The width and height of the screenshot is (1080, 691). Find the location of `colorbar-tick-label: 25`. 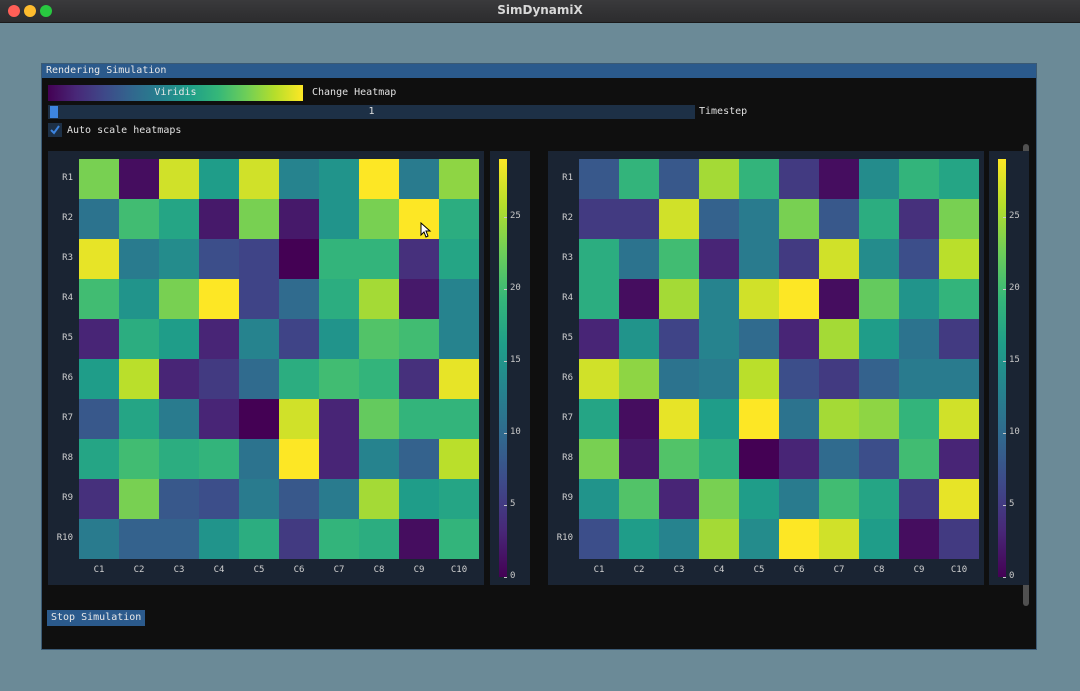

colorbar-tick-label: 25 is located at coordinates (1014, 215).